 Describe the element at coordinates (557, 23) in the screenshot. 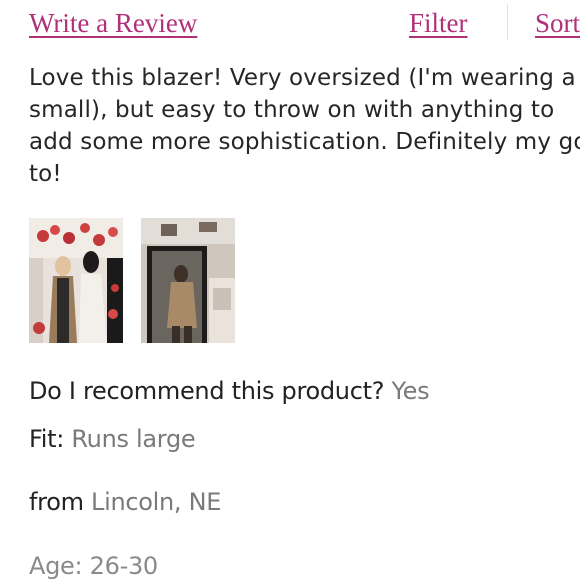

I see `sort-link: Sort` at that location.